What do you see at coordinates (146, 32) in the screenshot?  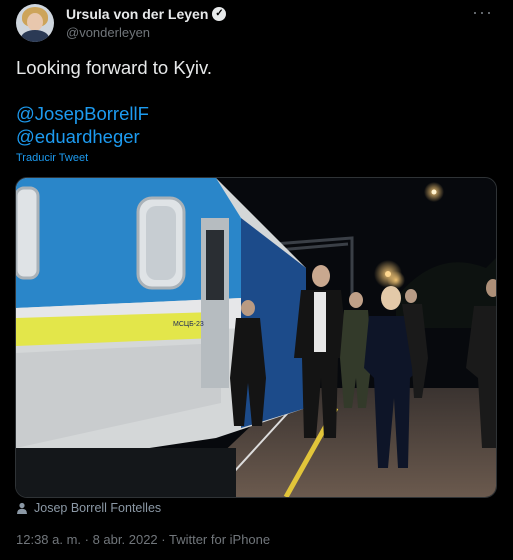 I see `author-handle: @vonderleyen` at bounding box center [146, 32].